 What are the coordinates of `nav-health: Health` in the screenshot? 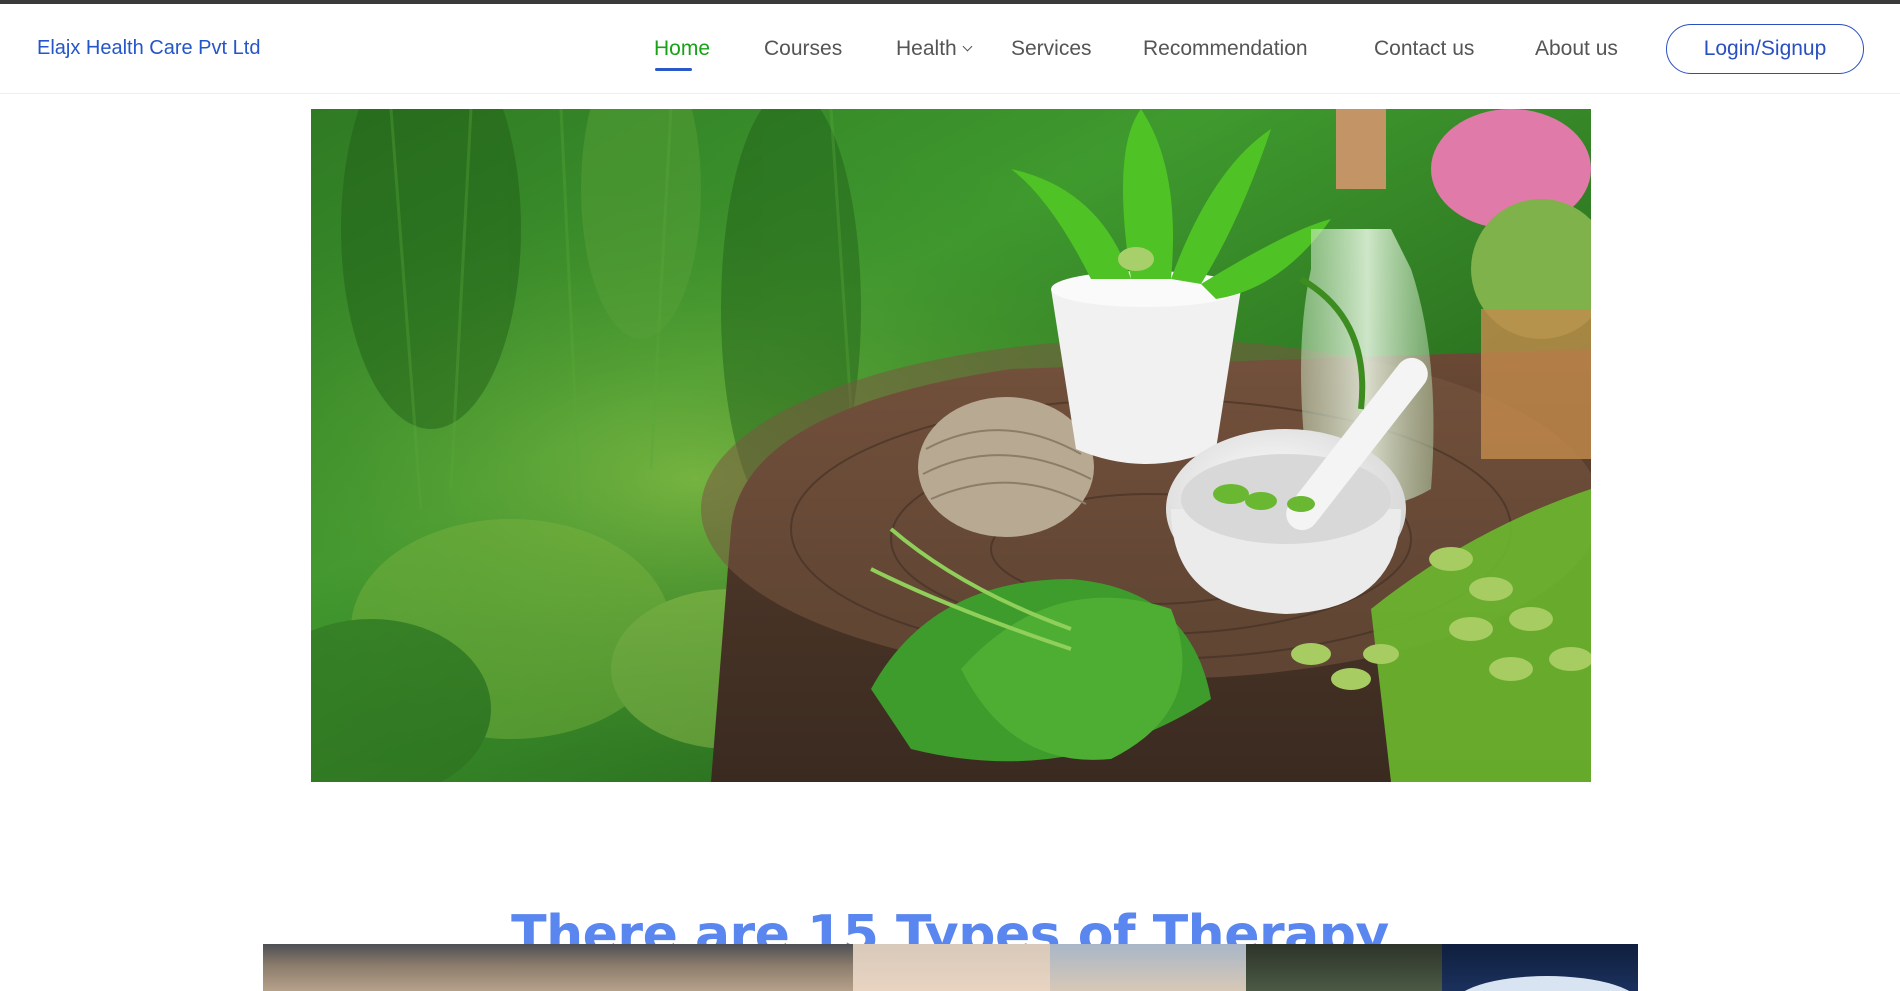 It's located at (934, 49).